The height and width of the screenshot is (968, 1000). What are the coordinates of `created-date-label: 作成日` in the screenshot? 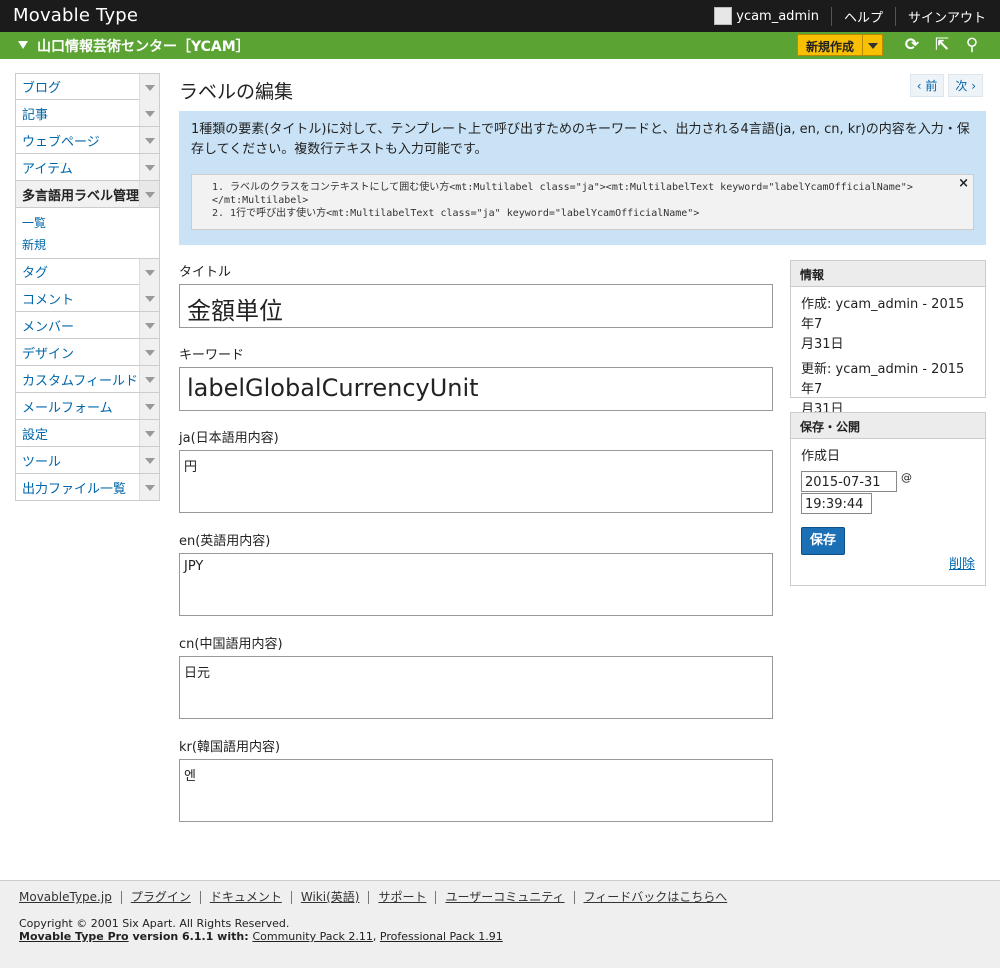 It's located at (821, 456).